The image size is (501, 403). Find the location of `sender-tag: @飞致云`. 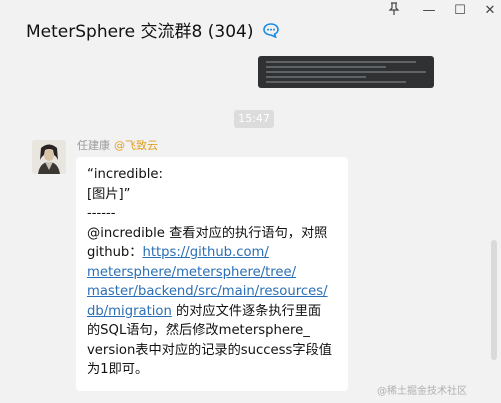

sender-tag: @飞致云 is located at coordinates (136, 145).